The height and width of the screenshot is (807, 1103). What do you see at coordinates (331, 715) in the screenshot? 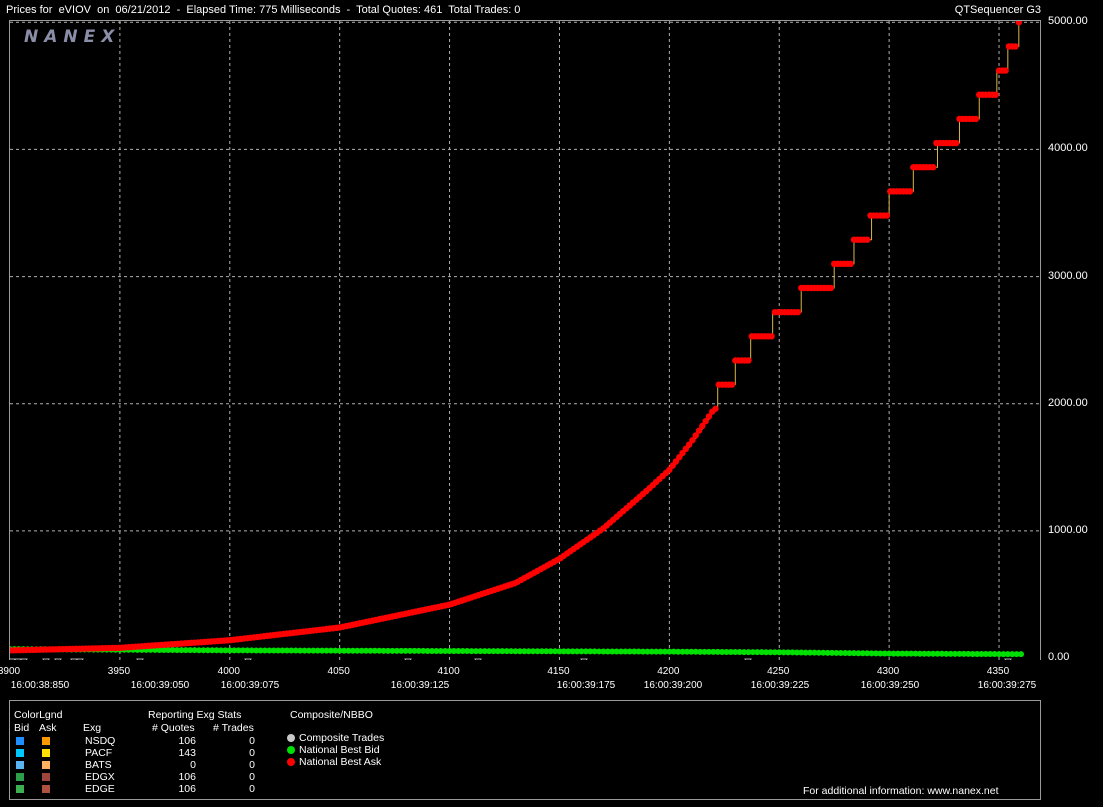
I see `legend-composite-header: Composite/NBBO` at bounding box center [331, 715].